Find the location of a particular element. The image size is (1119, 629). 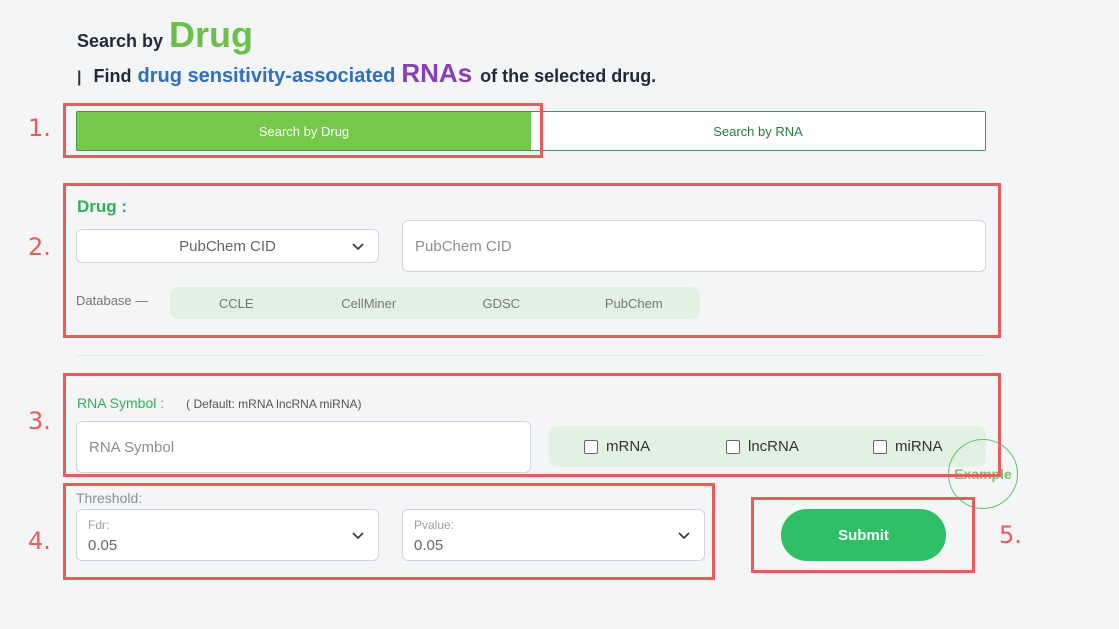

annotation-number-4: 4. is located at coordinates (39, 541).